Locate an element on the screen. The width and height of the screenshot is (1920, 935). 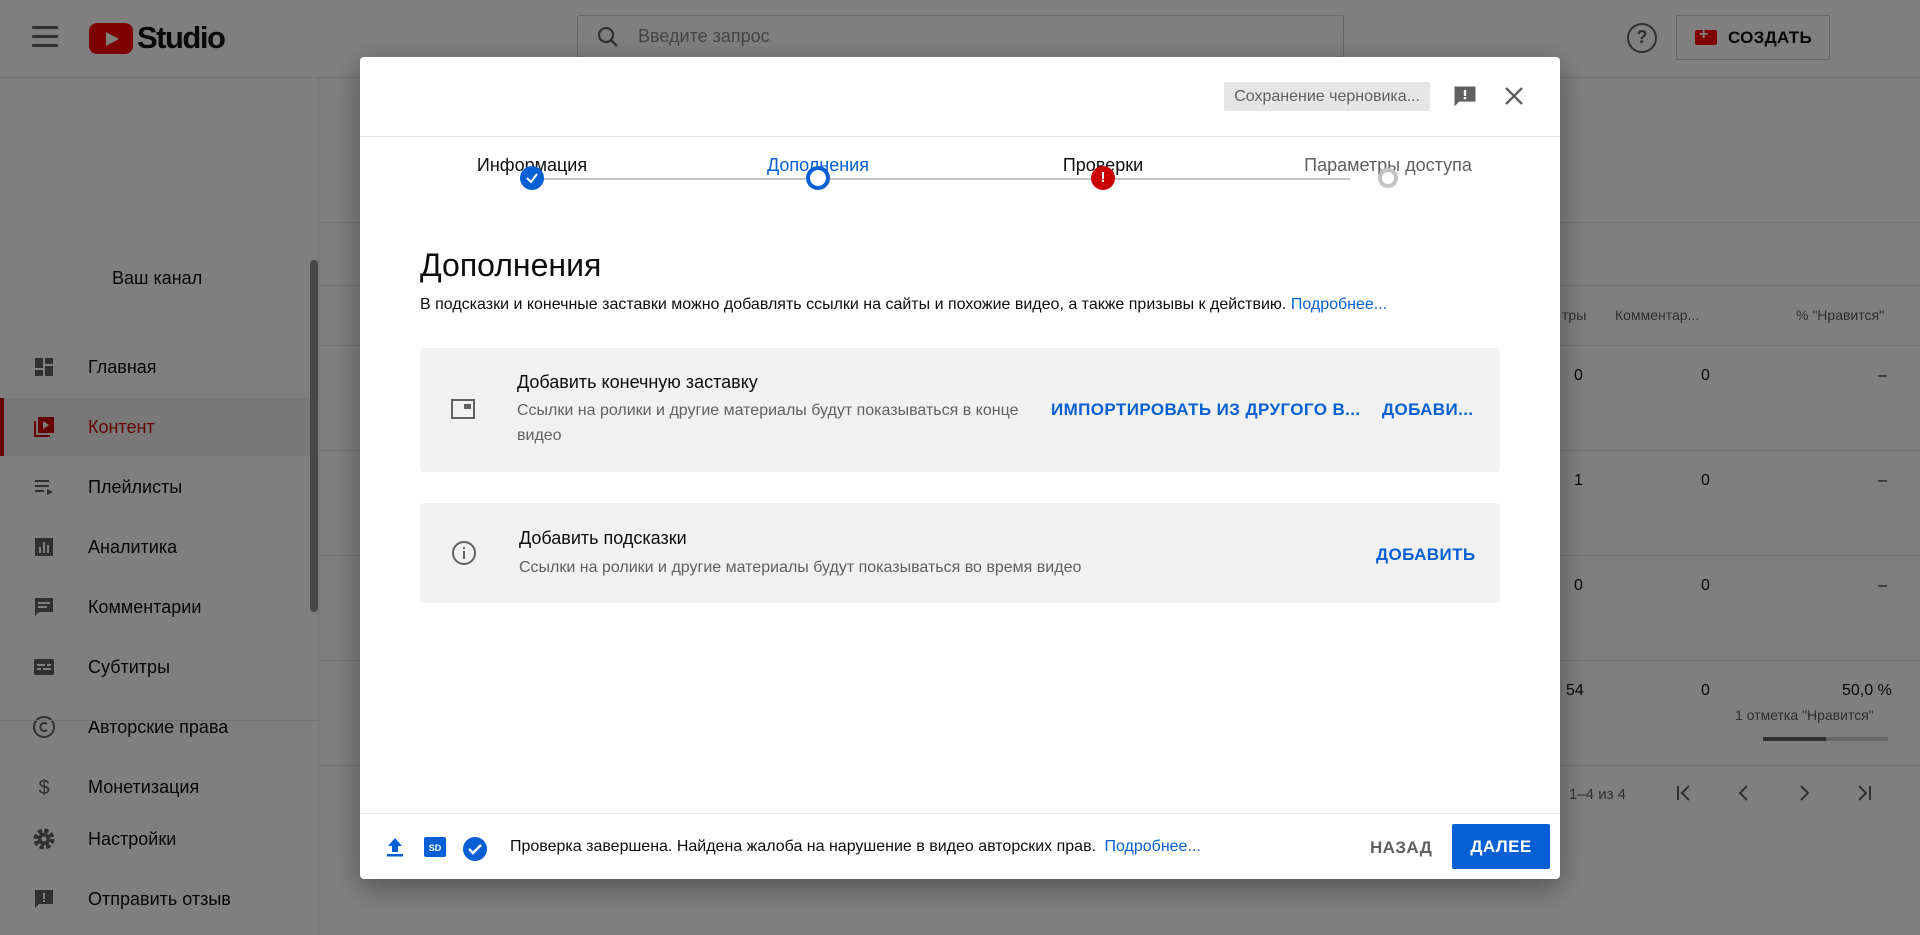
step-current-dot is located at coordinates (818, 178).